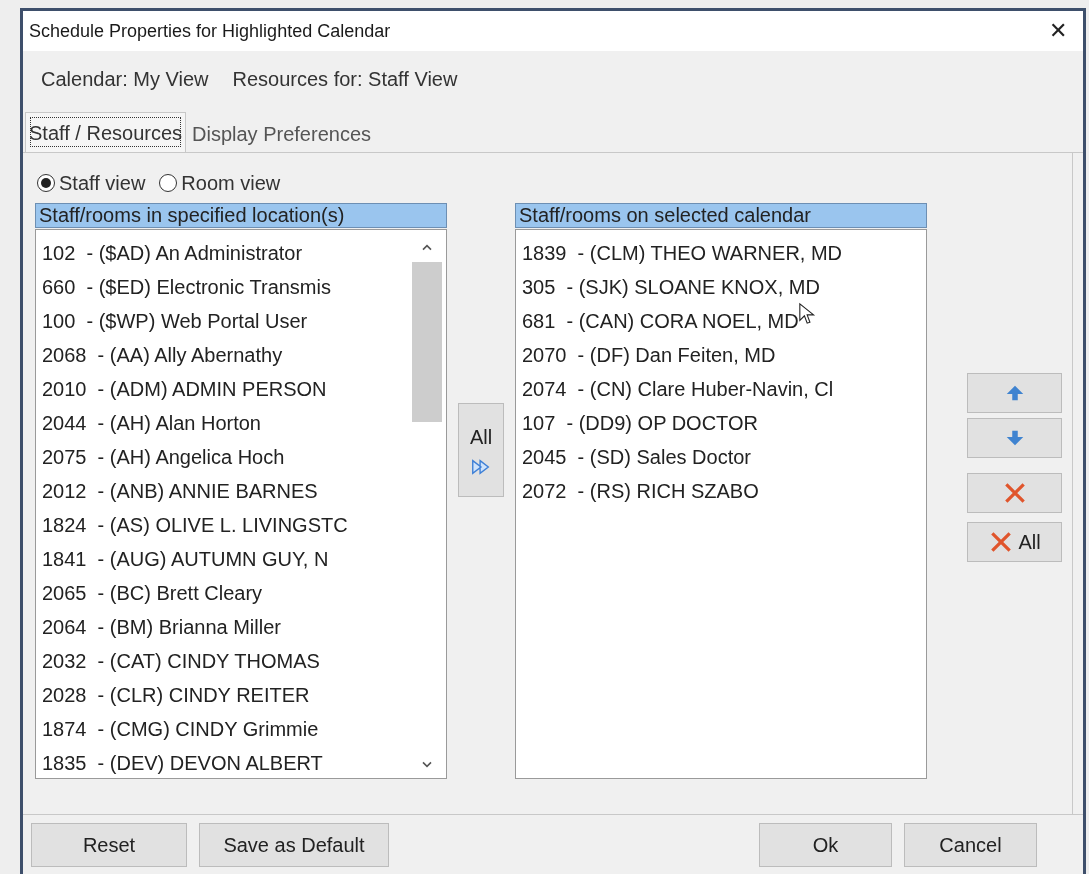 Image resolution: width=1089 pixels, height=874 pixels. Describe the element at coordinates (220, 183) in the screenshot. I see `radio-option: Room view` at that location.